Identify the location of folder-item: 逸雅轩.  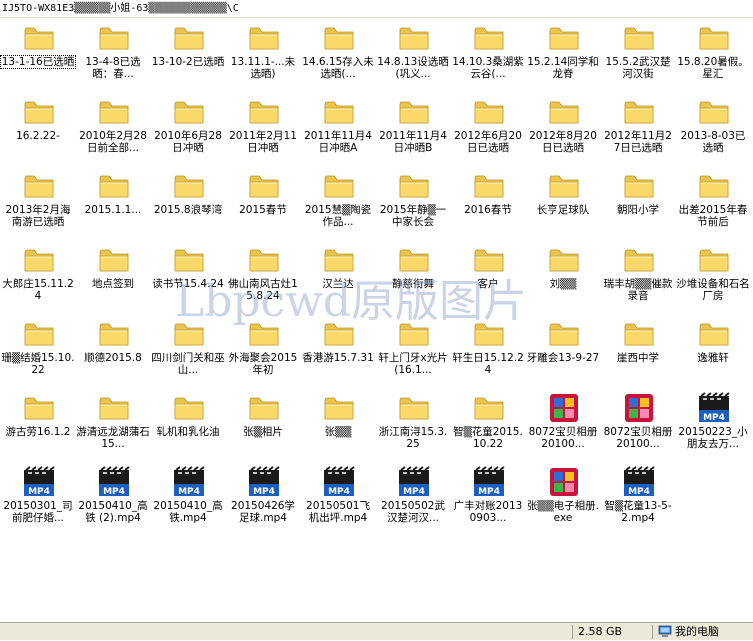
(713, 349).